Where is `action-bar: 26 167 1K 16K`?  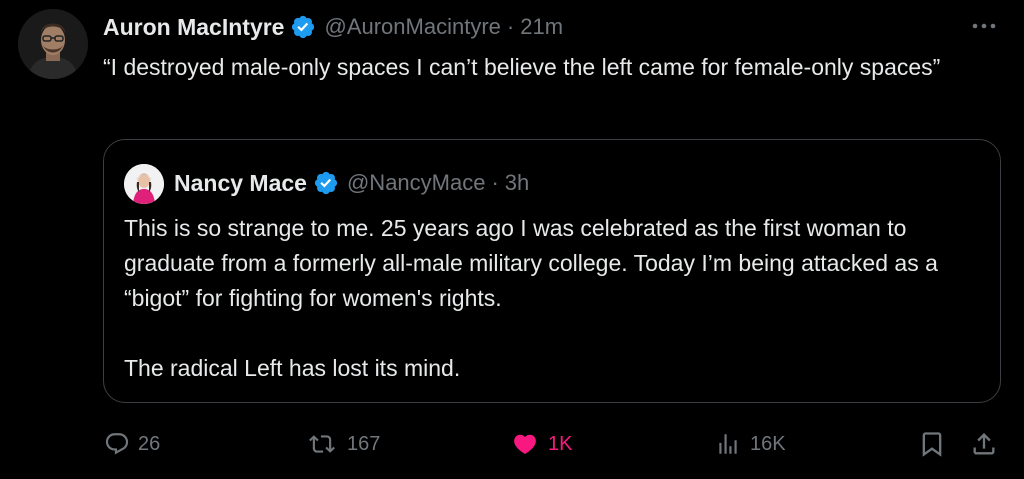
action-bar: 26 167 1K 16K is located at coordinates (512, 444).